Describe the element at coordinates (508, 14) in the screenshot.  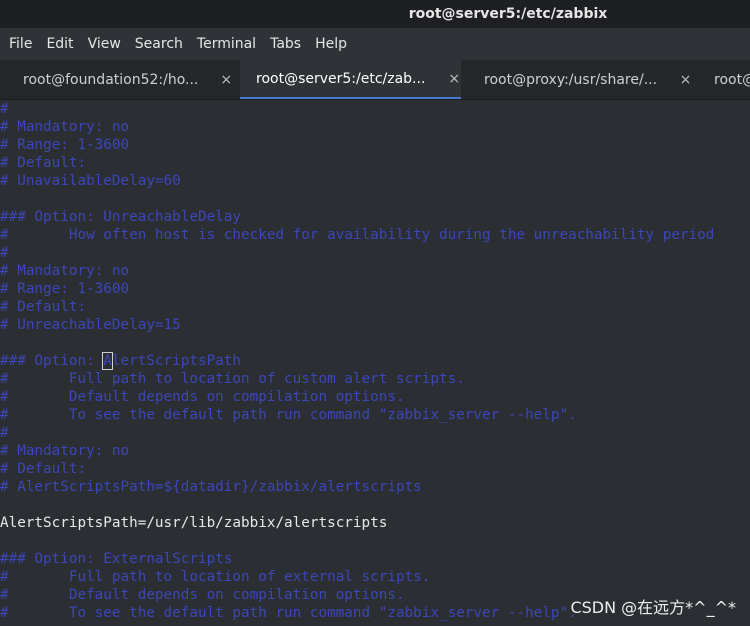
I see `window-title: root@server5:/etc/zabbix` at that location.